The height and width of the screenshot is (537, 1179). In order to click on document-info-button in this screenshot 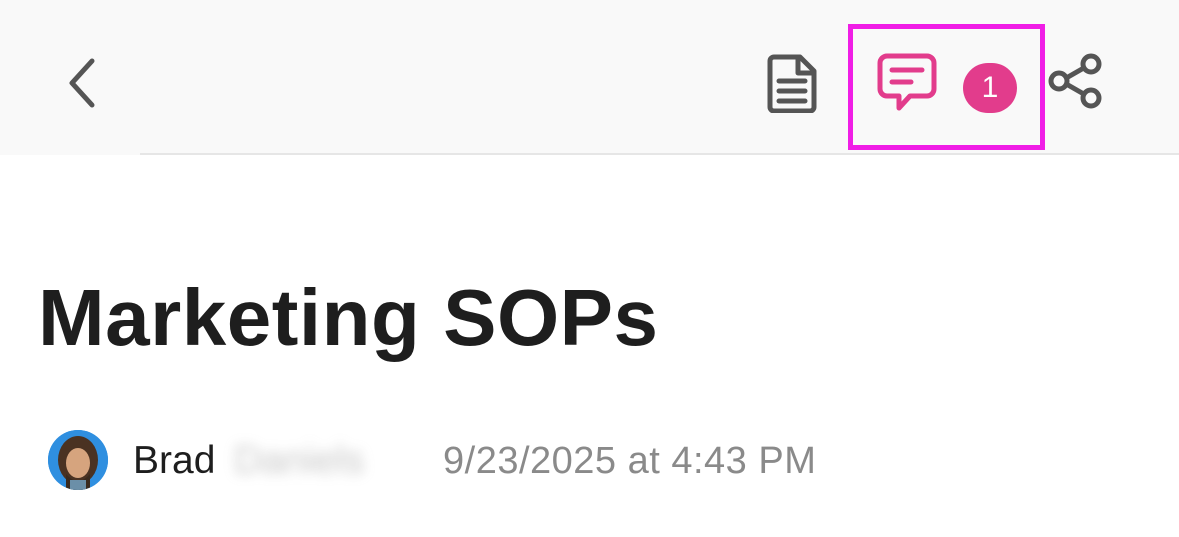, I will do `click(793, 83)`.